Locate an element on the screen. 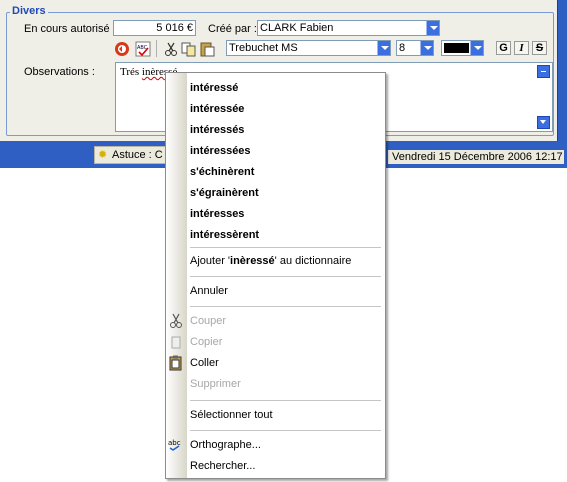 The height and width of the screenshot is (482, 567). scroll-down-button is located at coordinates (543, 122).